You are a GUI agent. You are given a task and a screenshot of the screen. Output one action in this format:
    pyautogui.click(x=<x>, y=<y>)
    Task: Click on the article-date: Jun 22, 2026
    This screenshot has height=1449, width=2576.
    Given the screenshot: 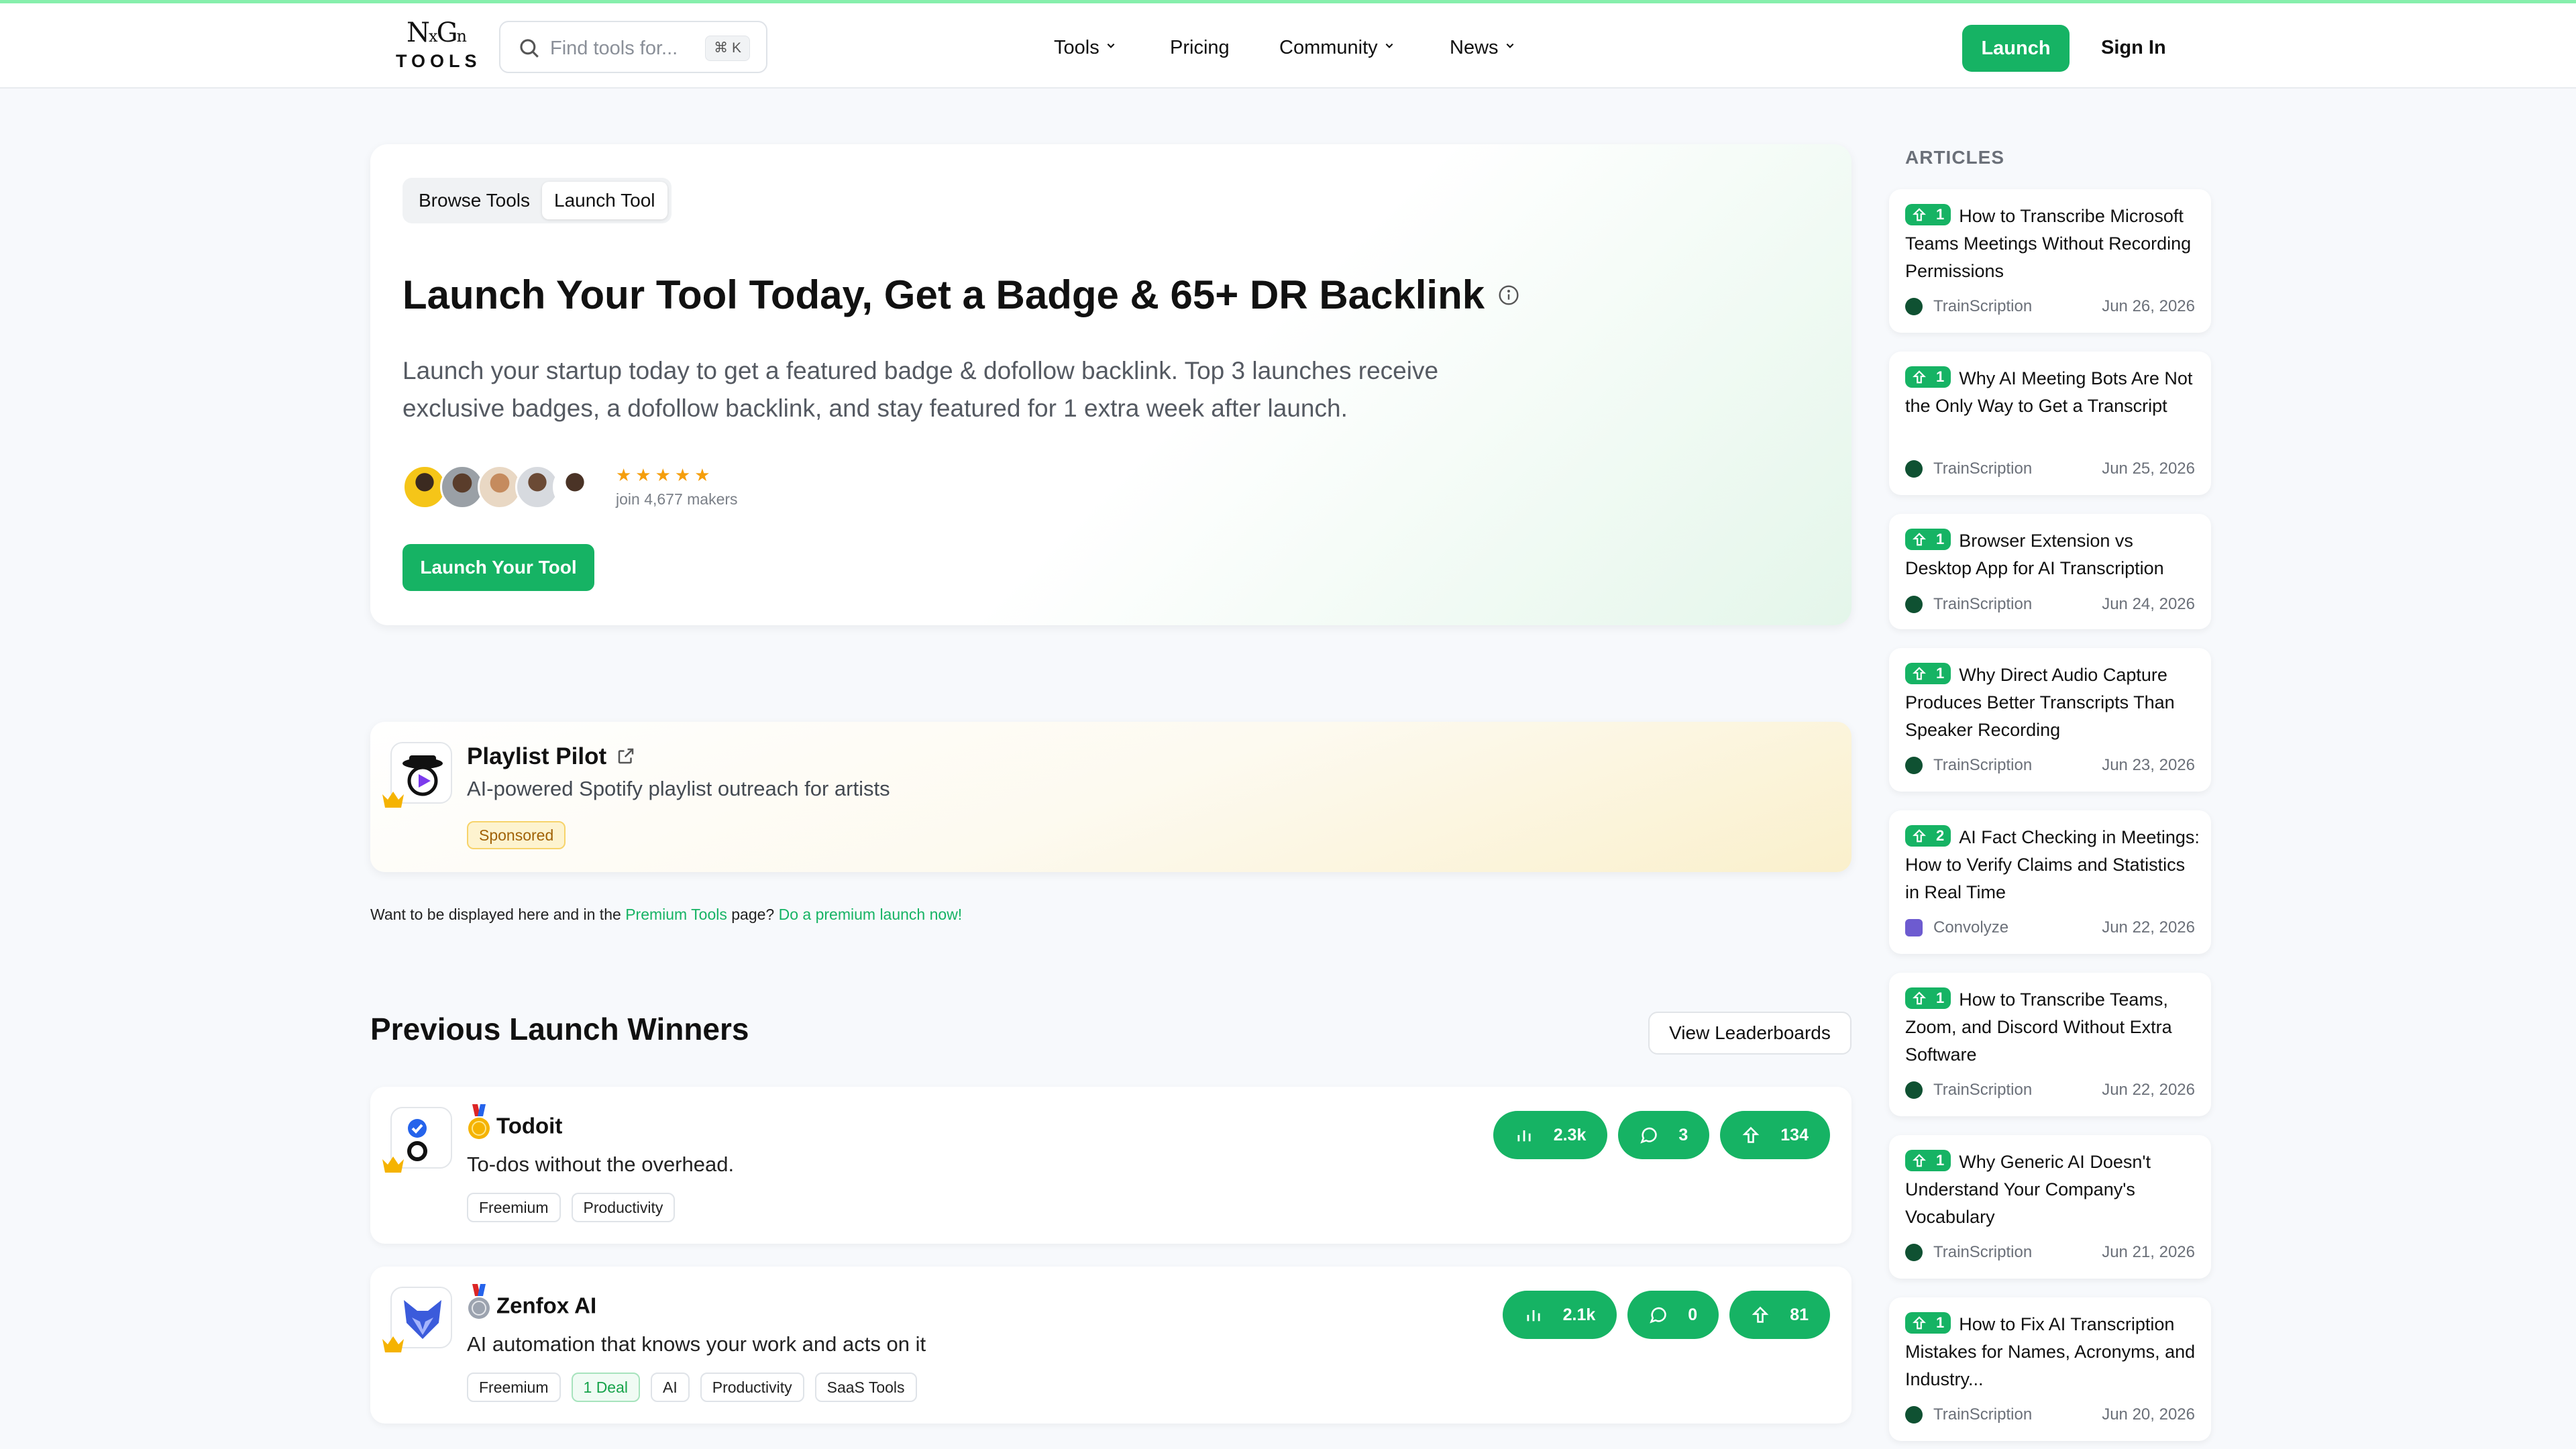 What is the action you would take?
    pyautogui.click(x=2148, y=1090)
    